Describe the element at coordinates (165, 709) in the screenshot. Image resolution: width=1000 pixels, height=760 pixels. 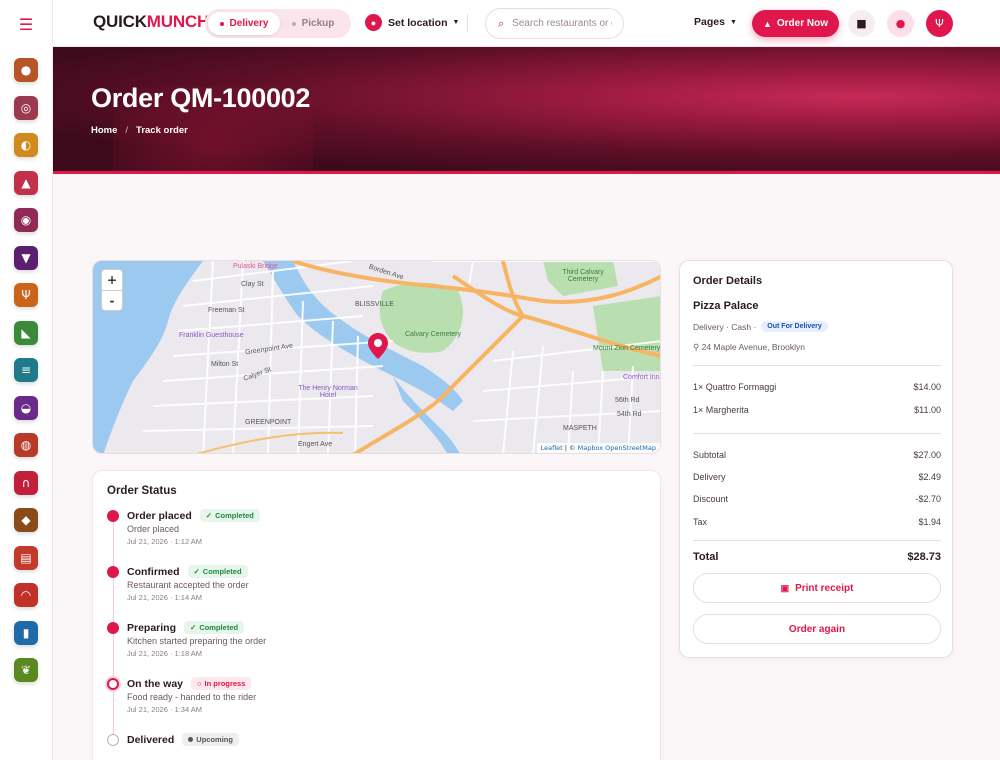
I see `step-timestamp: Jul 21, 2026 · 1:34 AM` at that location.